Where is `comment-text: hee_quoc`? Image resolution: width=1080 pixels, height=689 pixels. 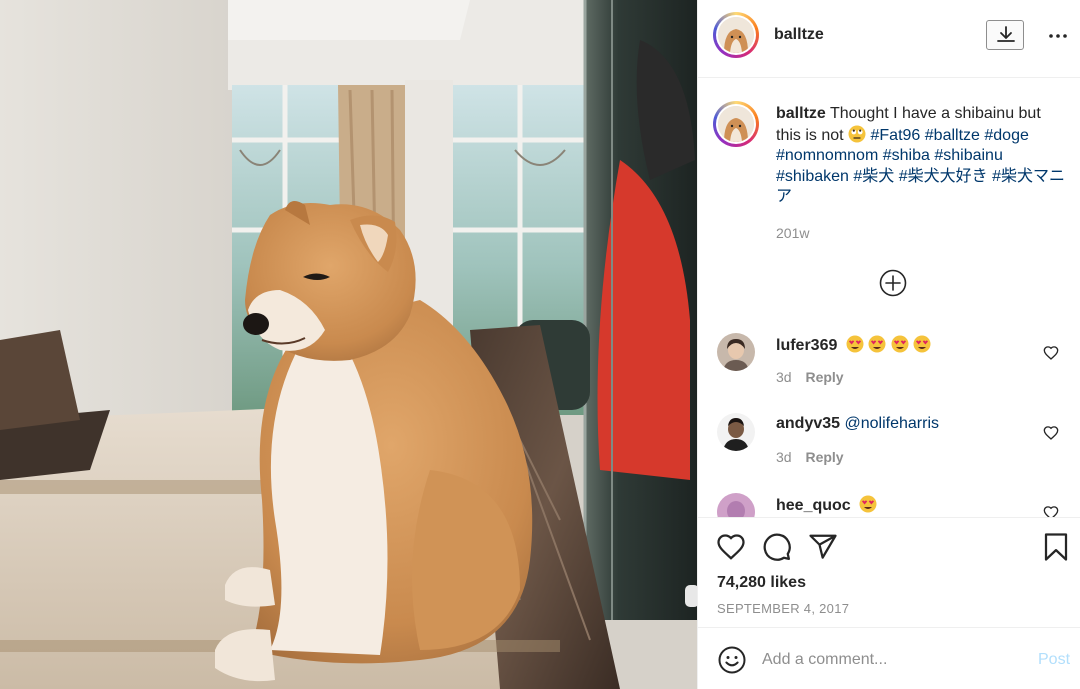
comment-text: hee_quoc is located at coordinates (826, 505).